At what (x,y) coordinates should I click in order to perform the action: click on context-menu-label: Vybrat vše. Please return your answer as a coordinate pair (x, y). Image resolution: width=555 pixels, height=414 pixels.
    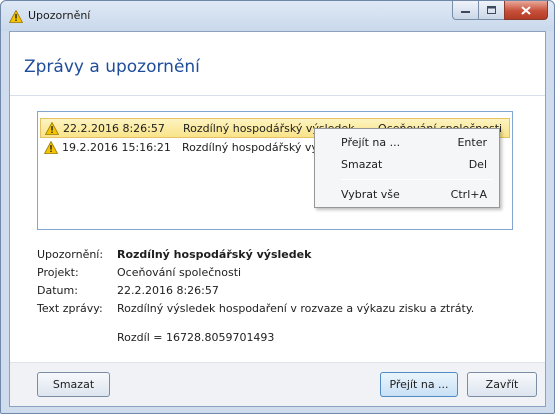
    Looking at the image, I should click on (370, 194).